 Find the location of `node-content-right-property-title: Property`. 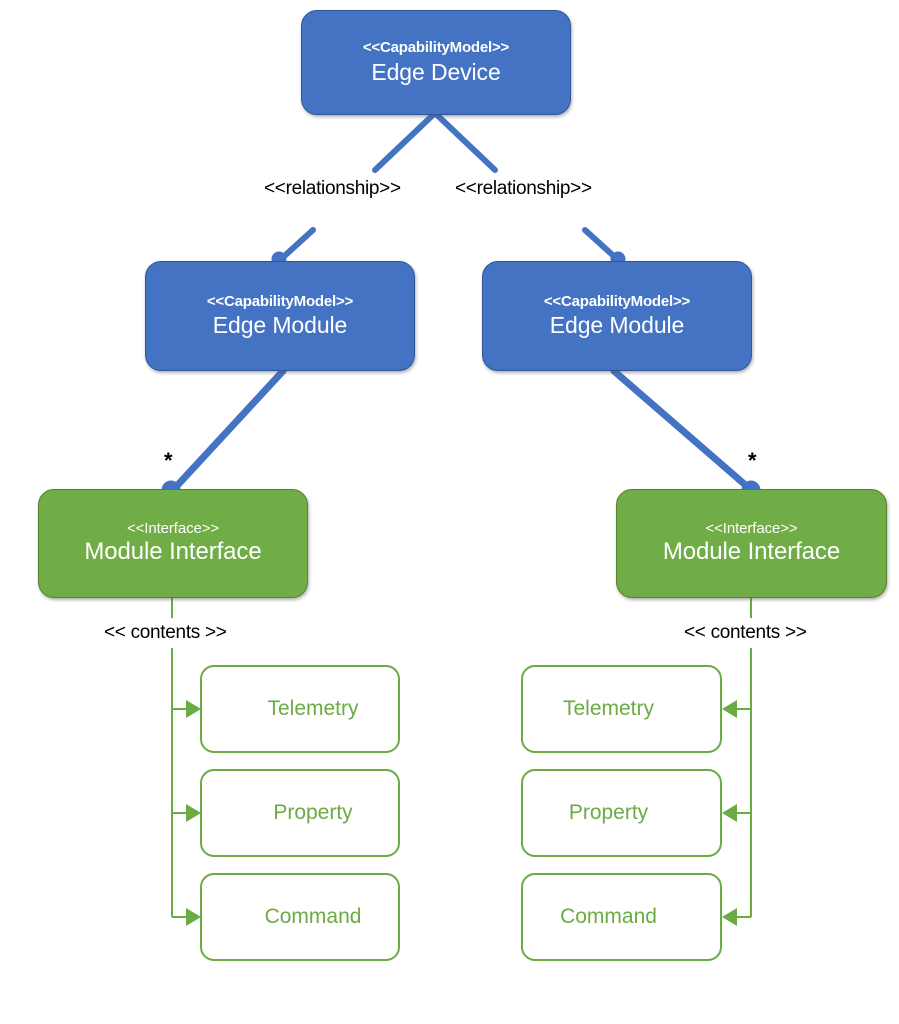

node-content-right-property-title: Property is located at coordinates (608, 813).